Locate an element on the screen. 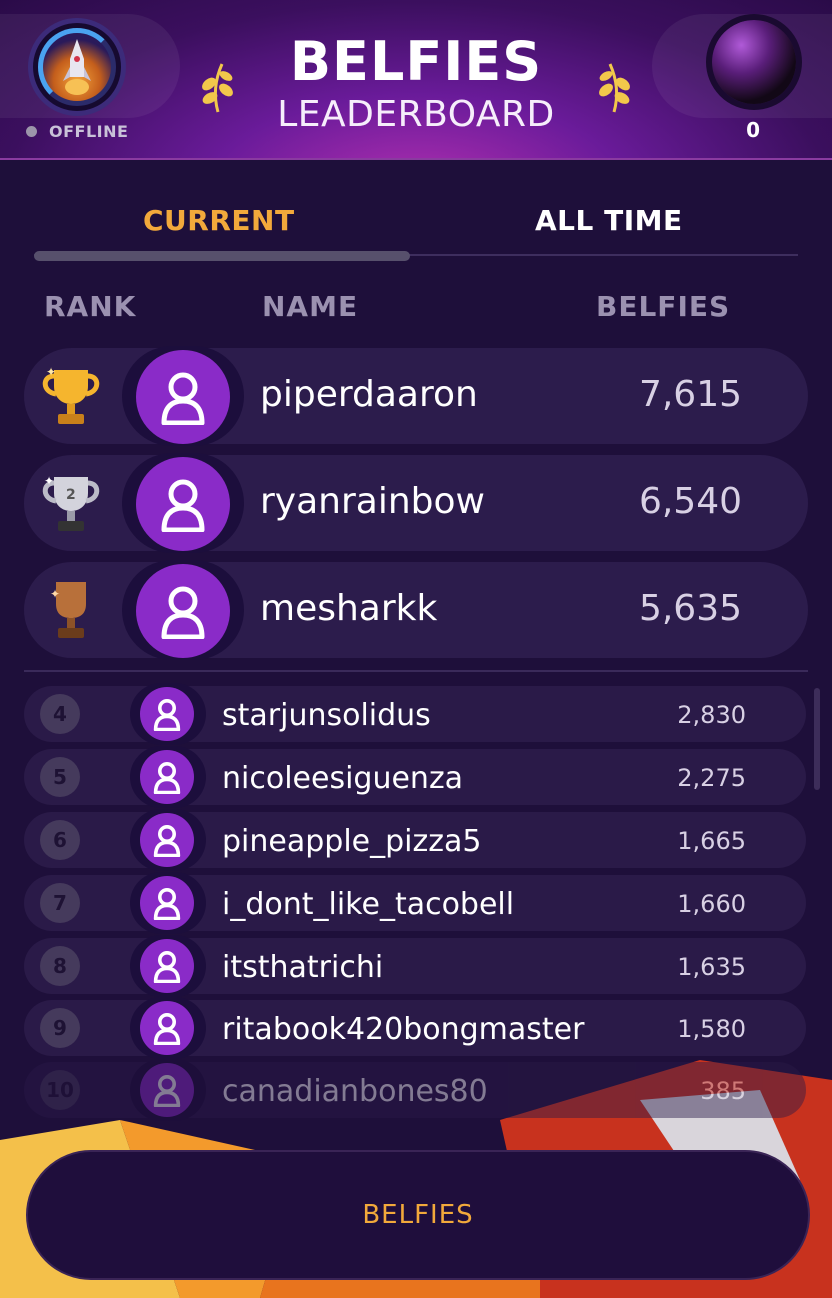 Image resolution: width=832 pixels, height=1298 pixels. leaderboard-row-top: ✦ mesharkk 5,635 is located at coordinates (416, 610).